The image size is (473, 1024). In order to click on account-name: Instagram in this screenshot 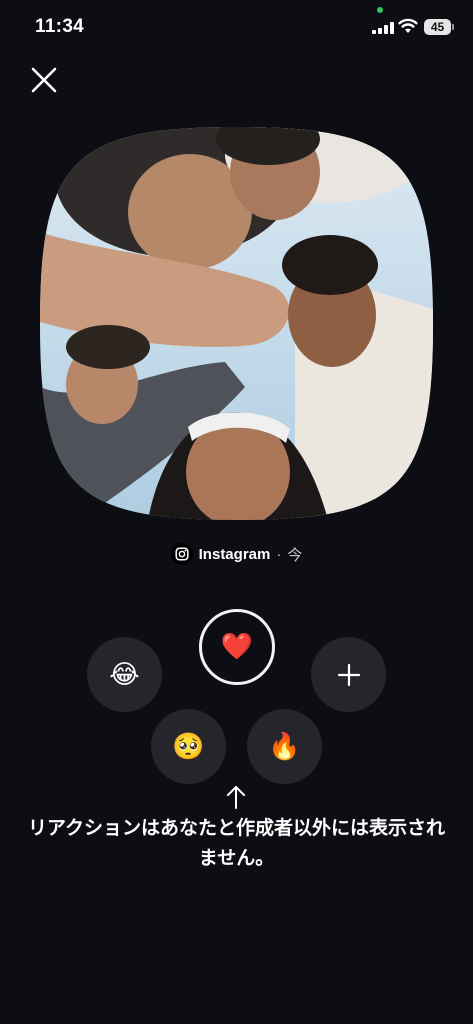, I will do `click(235, 554)`.